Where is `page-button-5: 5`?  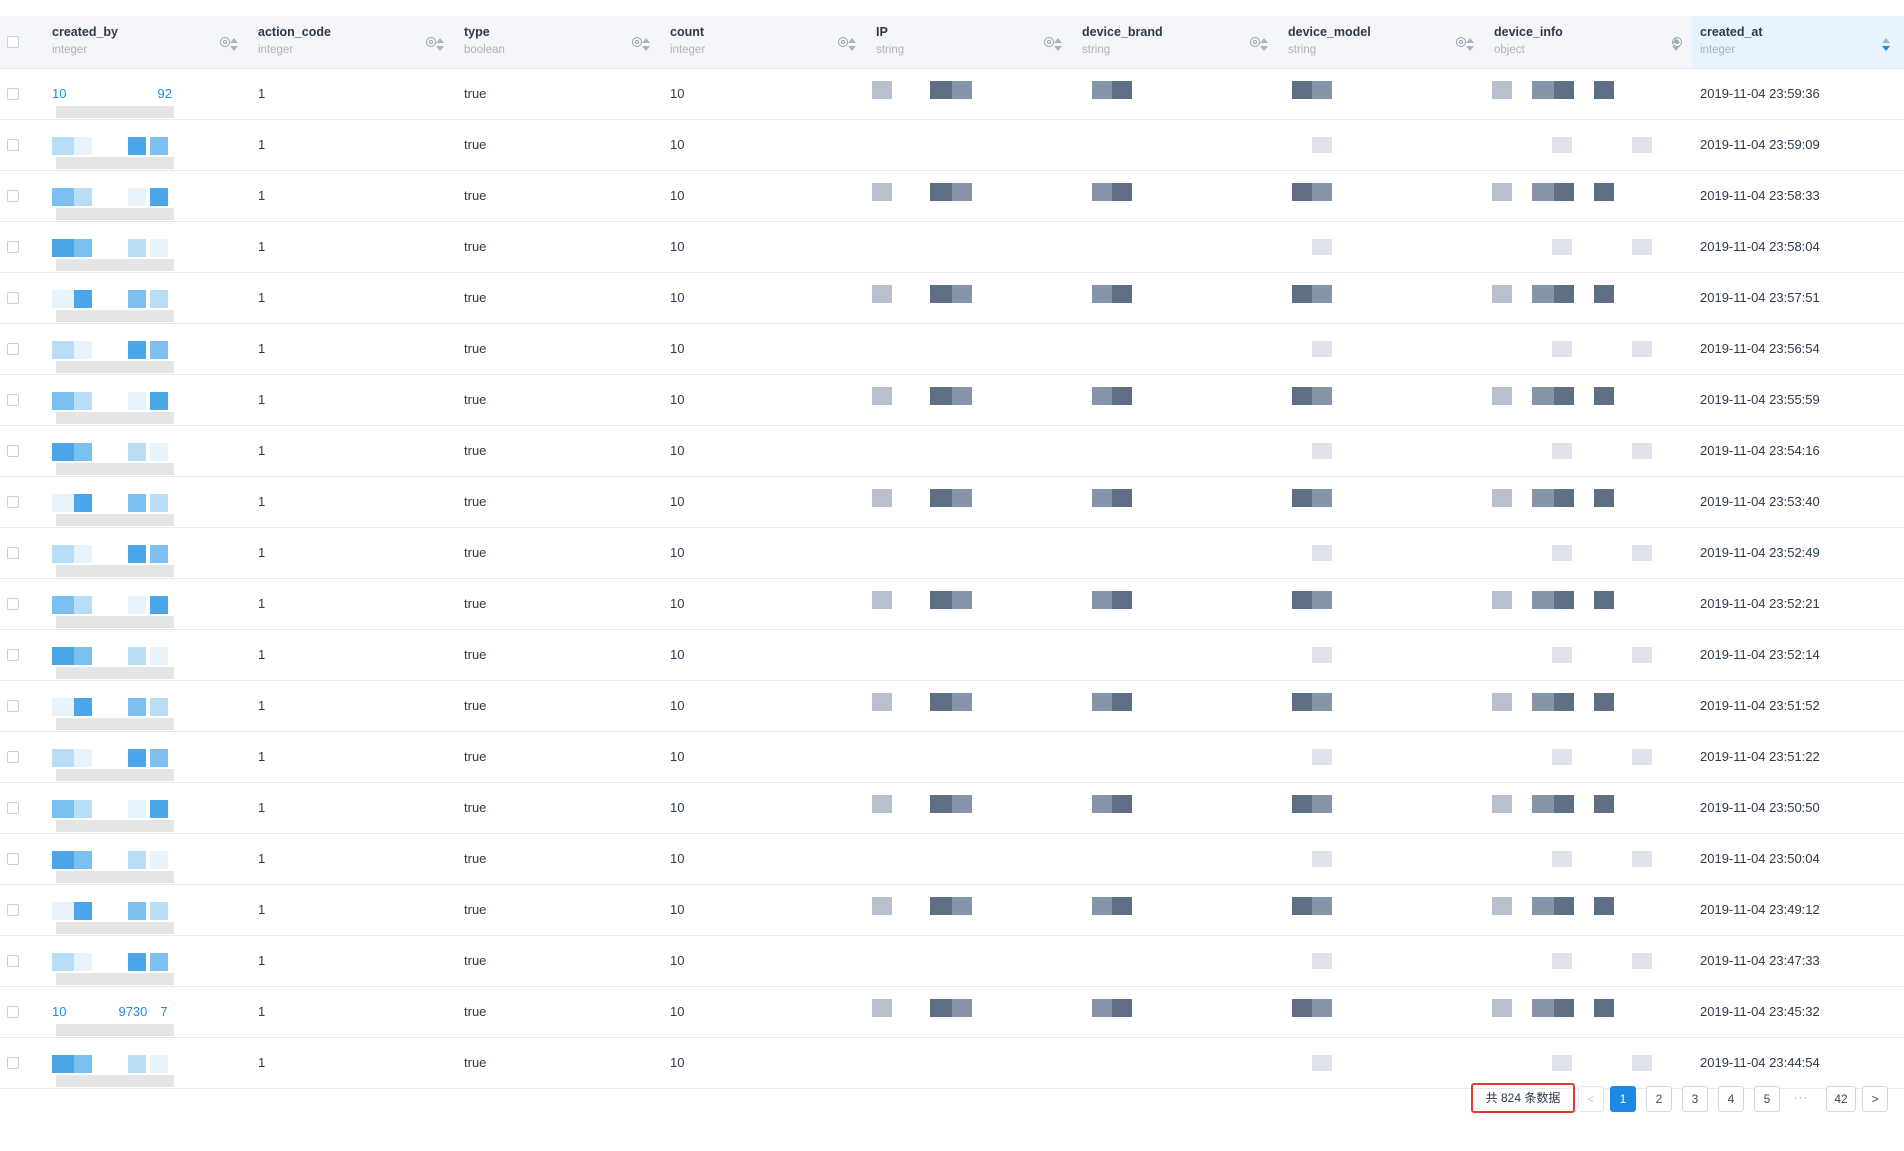 page-button-5: 5 is located at coordinates (1767, 1099).